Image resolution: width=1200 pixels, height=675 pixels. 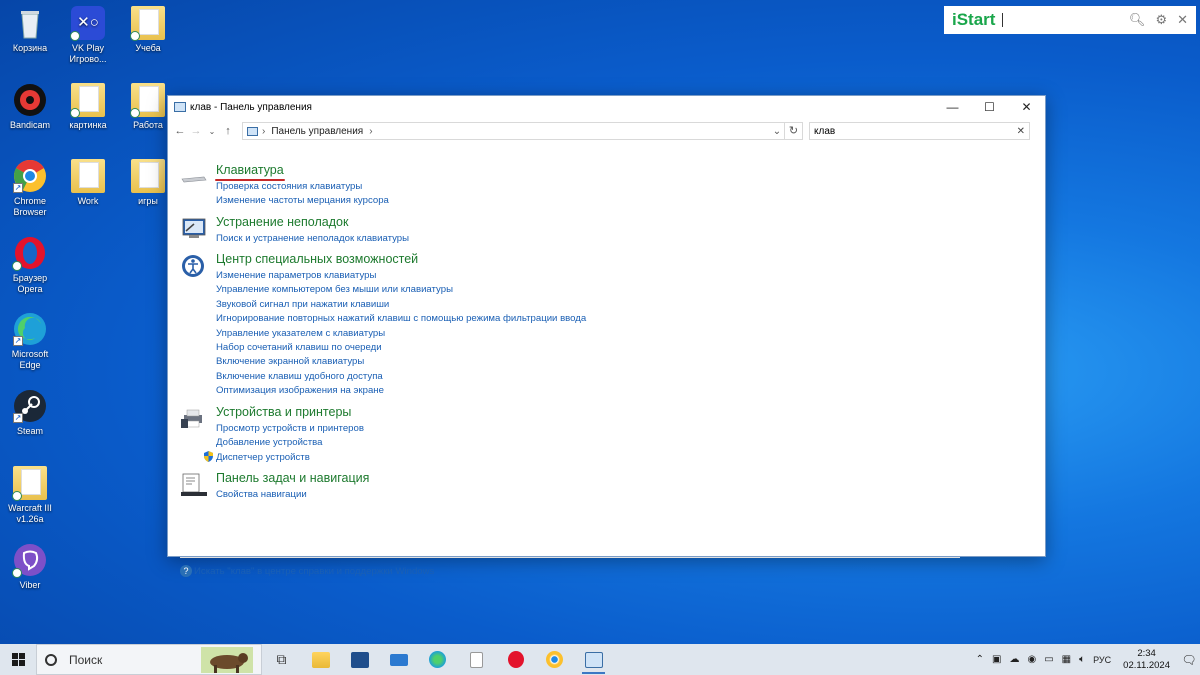 I want to click on battery-icon: ▭, so click(x=1048, y=659).